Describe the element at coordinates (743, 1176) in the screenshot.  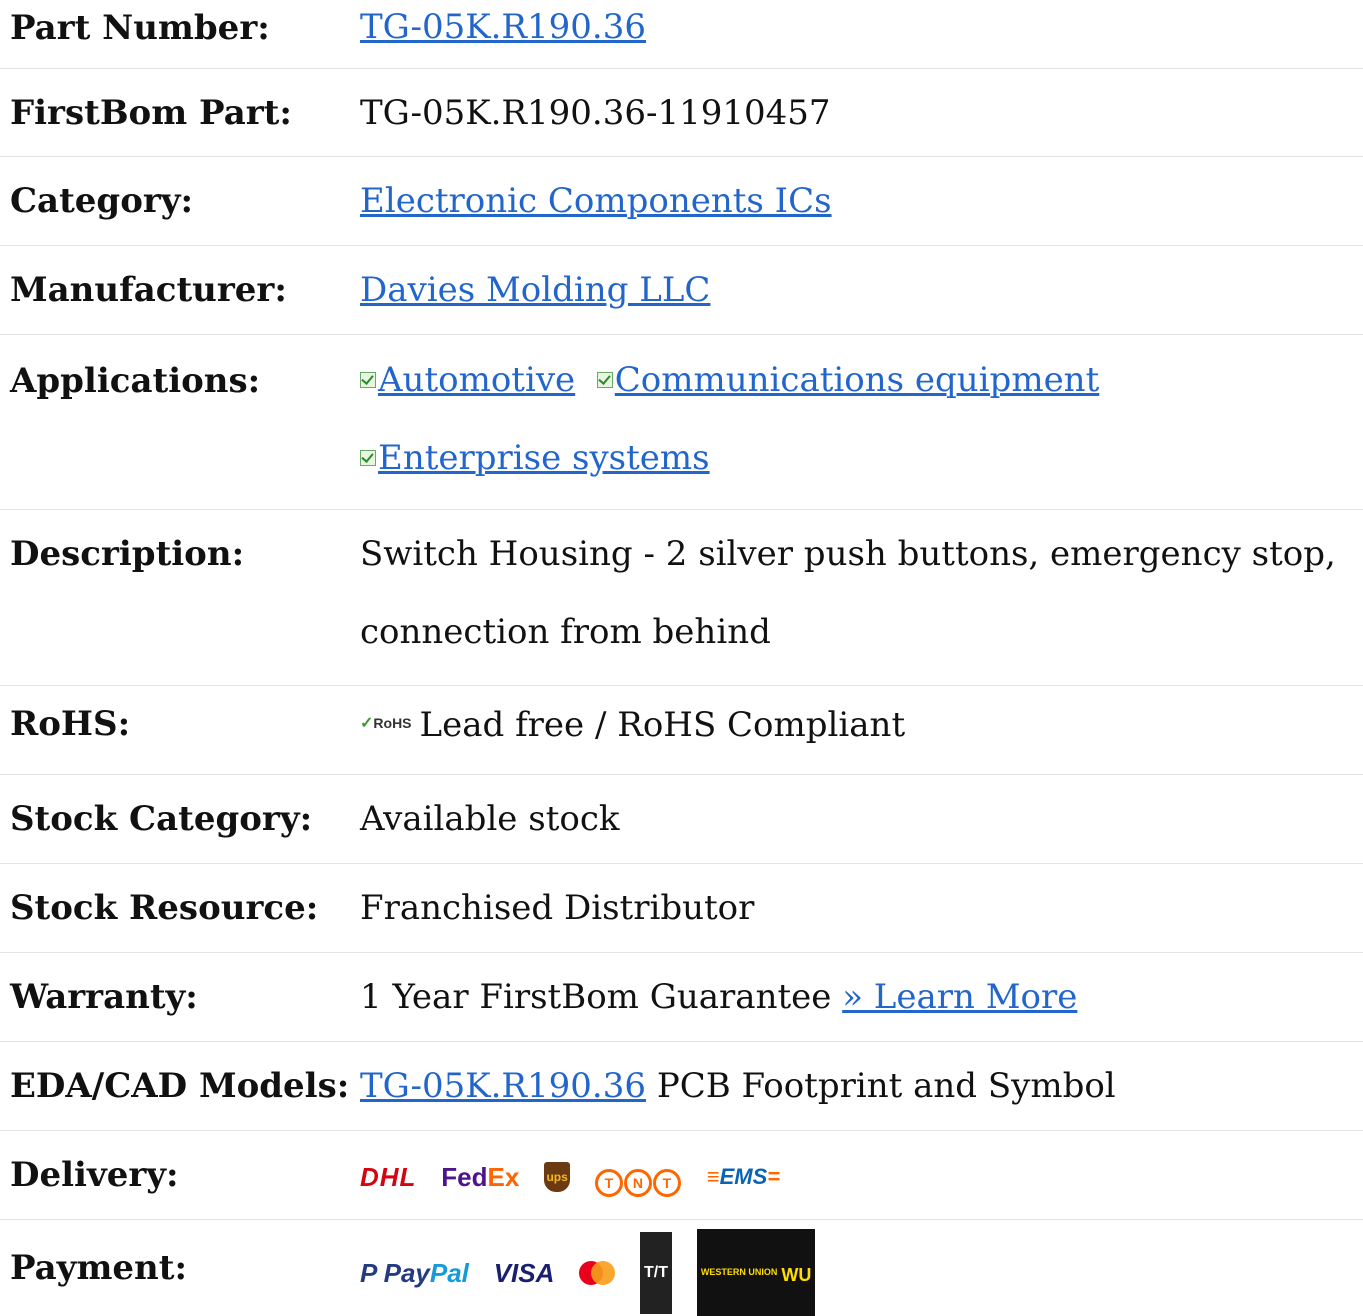
I see `ems-logo: ≡EMS=` at that location.